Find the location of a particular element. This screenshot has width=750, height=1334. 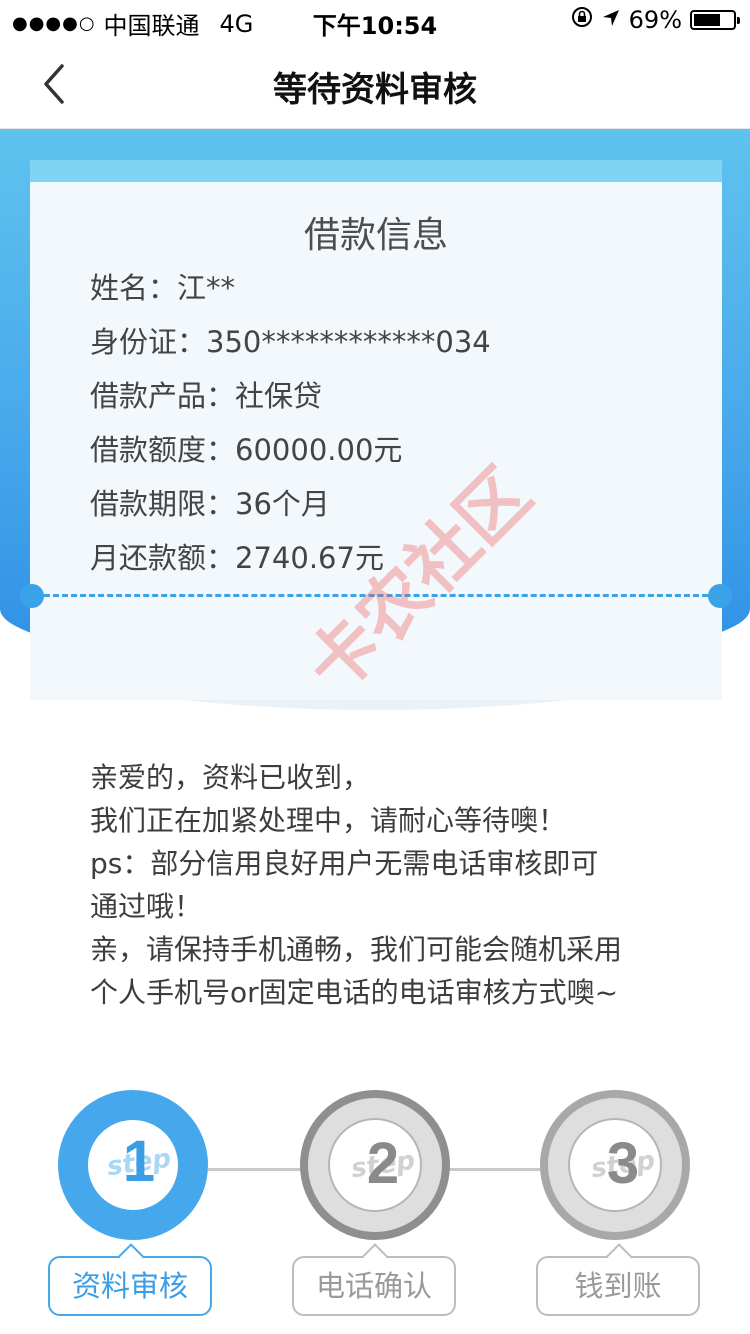

info-row-amount: 借款额度：60000.00元 is located at coordinates (290, 457).